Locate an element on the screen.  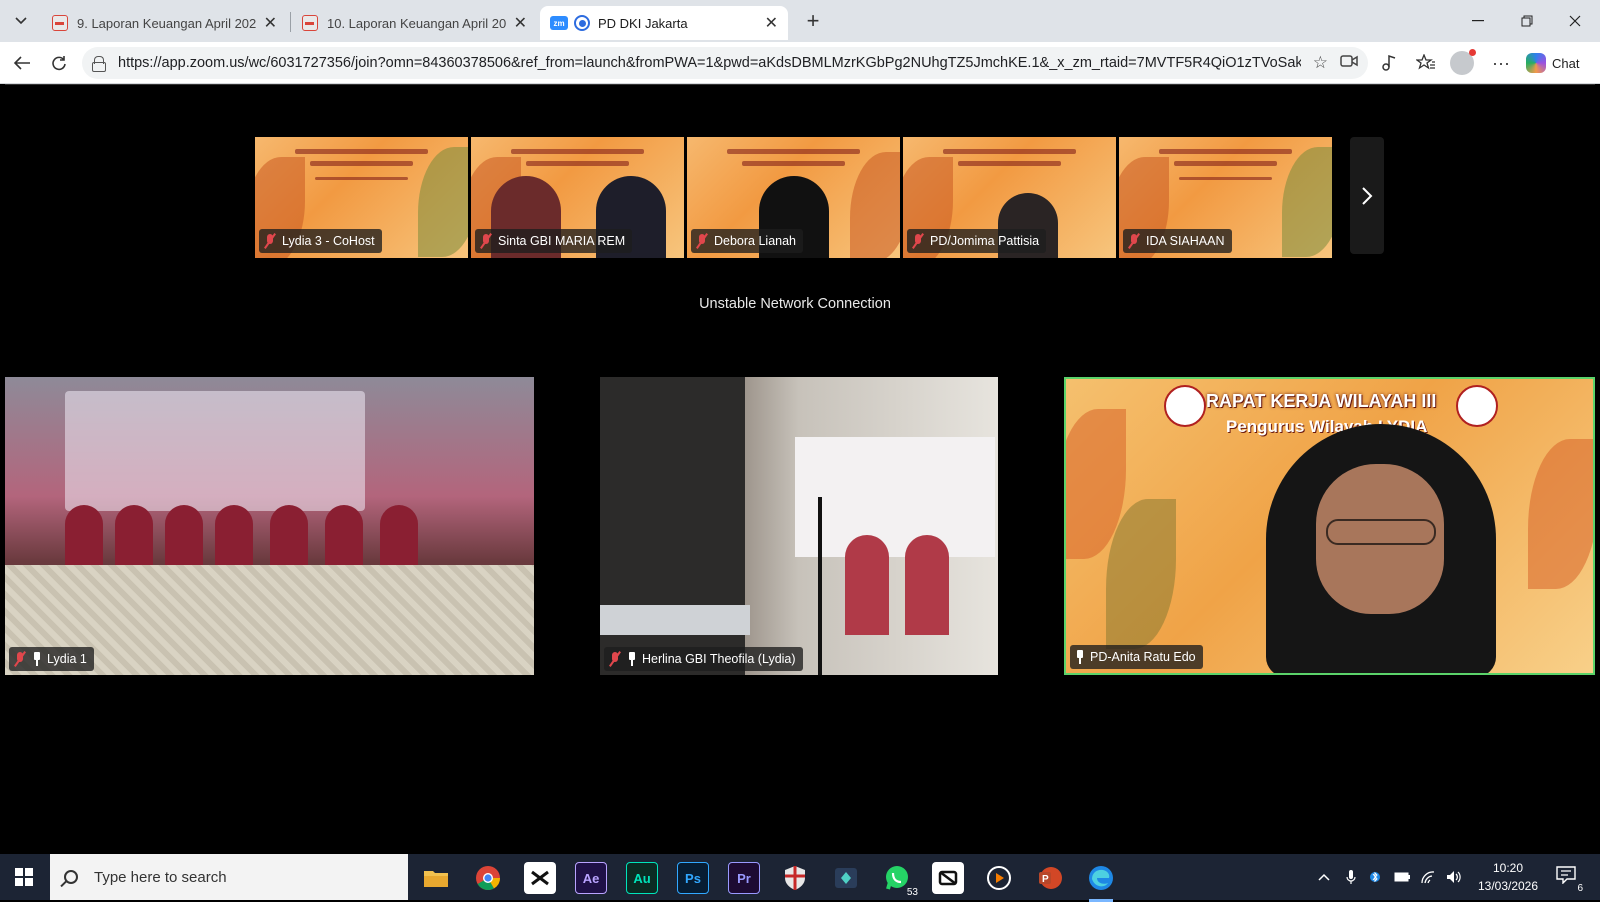
bluetooth-icon is located at coordinates (1375, 877).